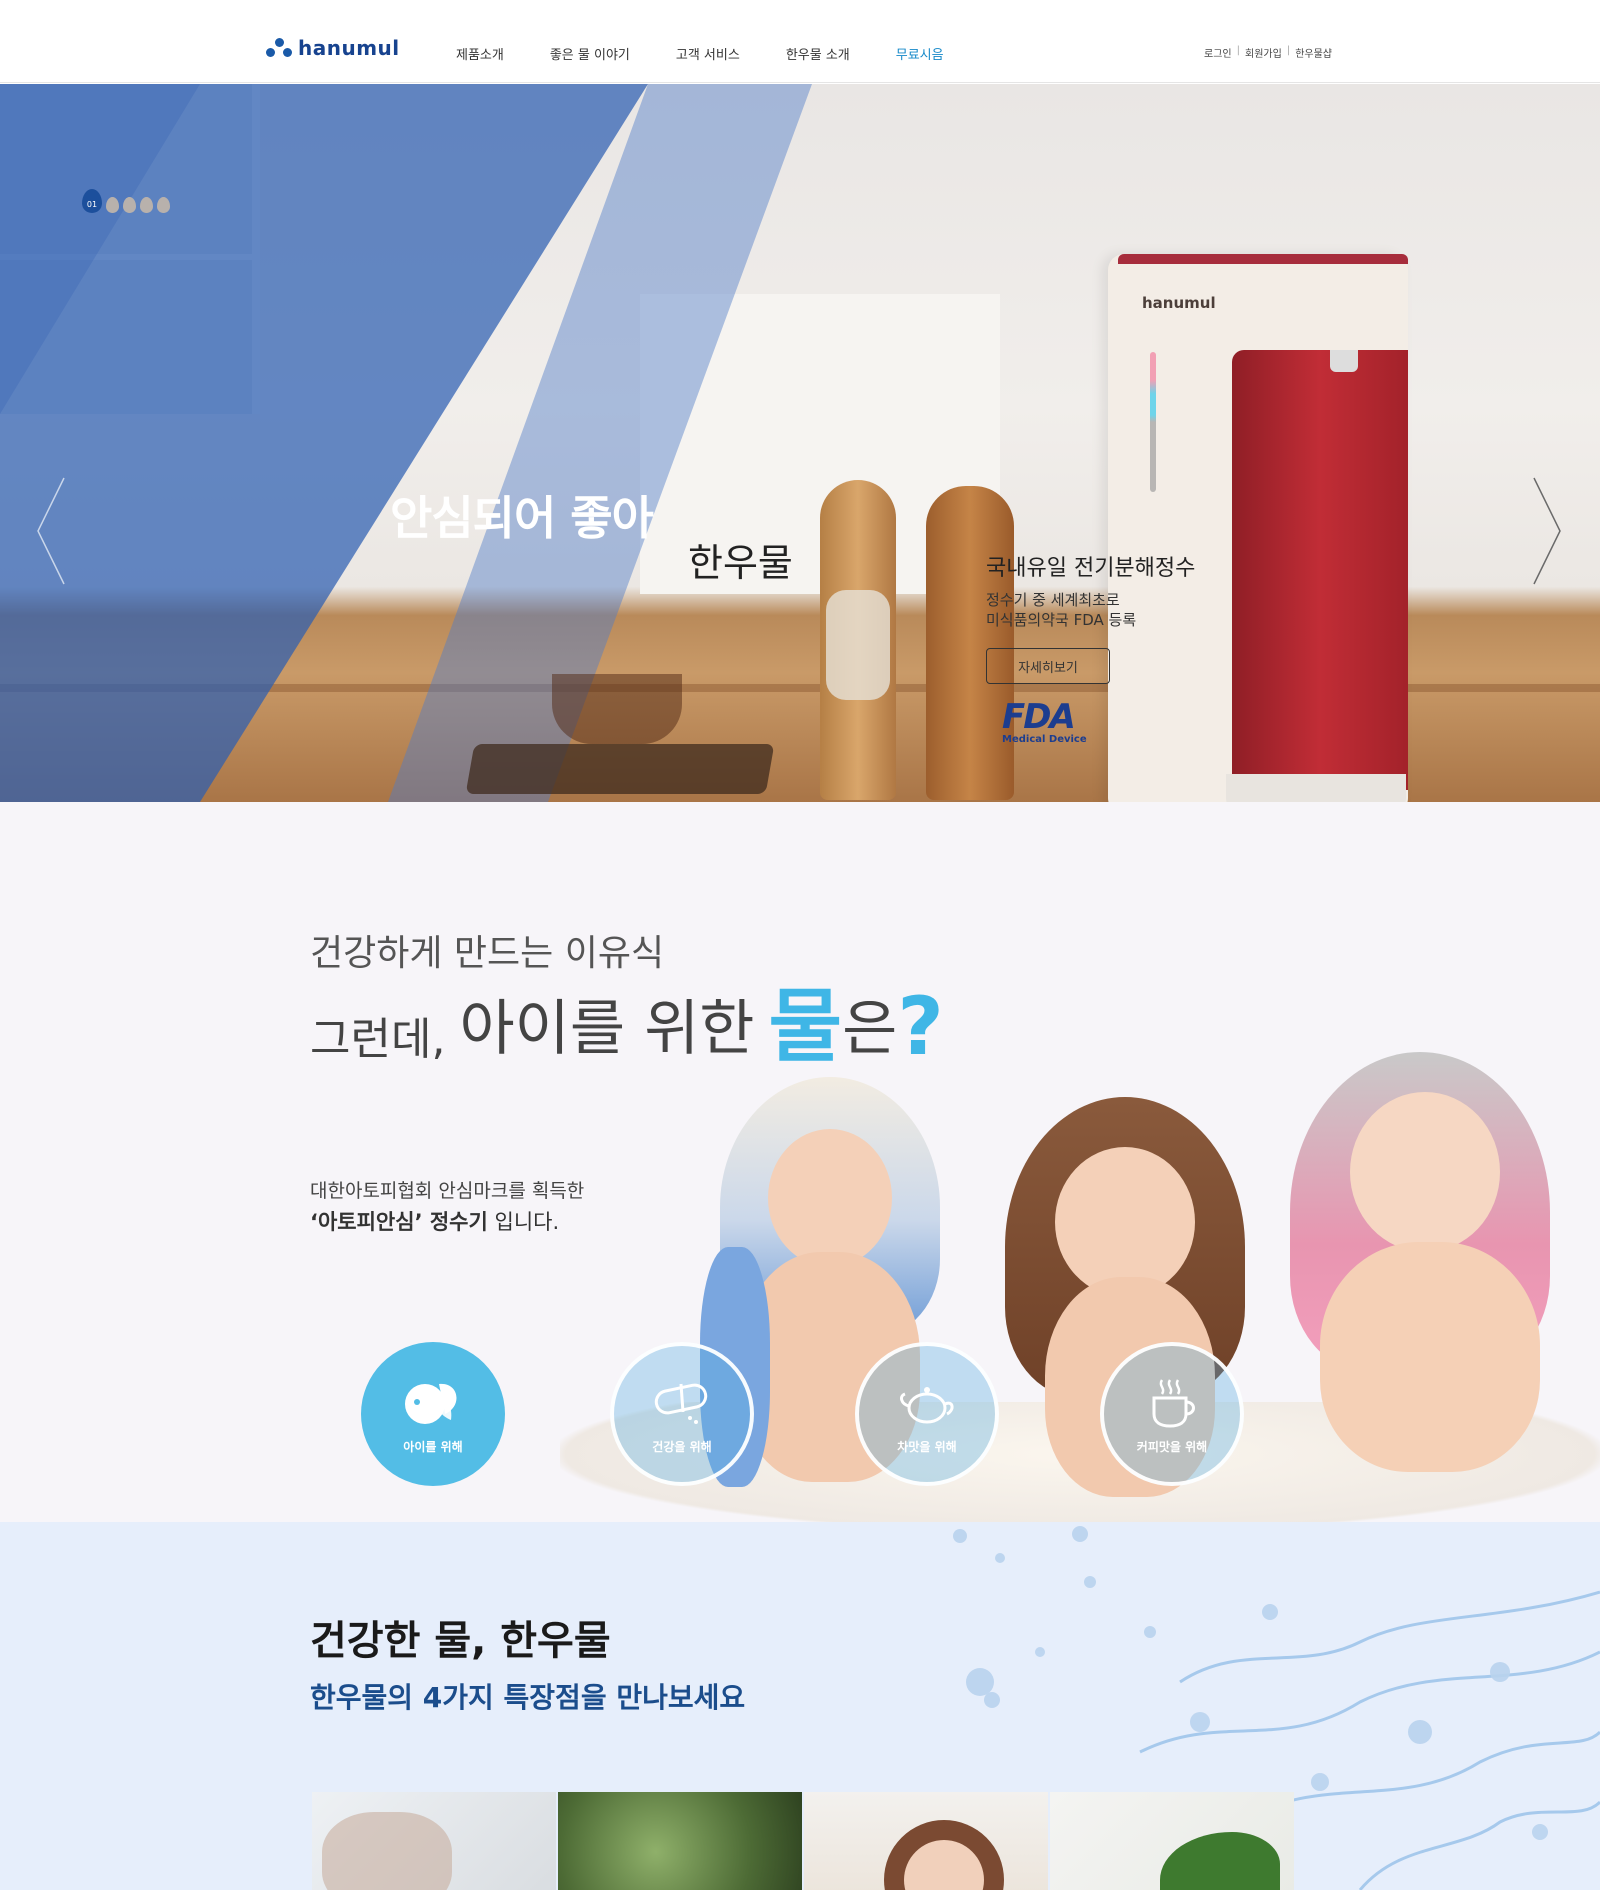 Image resolution: width=1600 pixels, height=1890 pixels. I want to click on pepper-grinder-image, so click(858, 640).